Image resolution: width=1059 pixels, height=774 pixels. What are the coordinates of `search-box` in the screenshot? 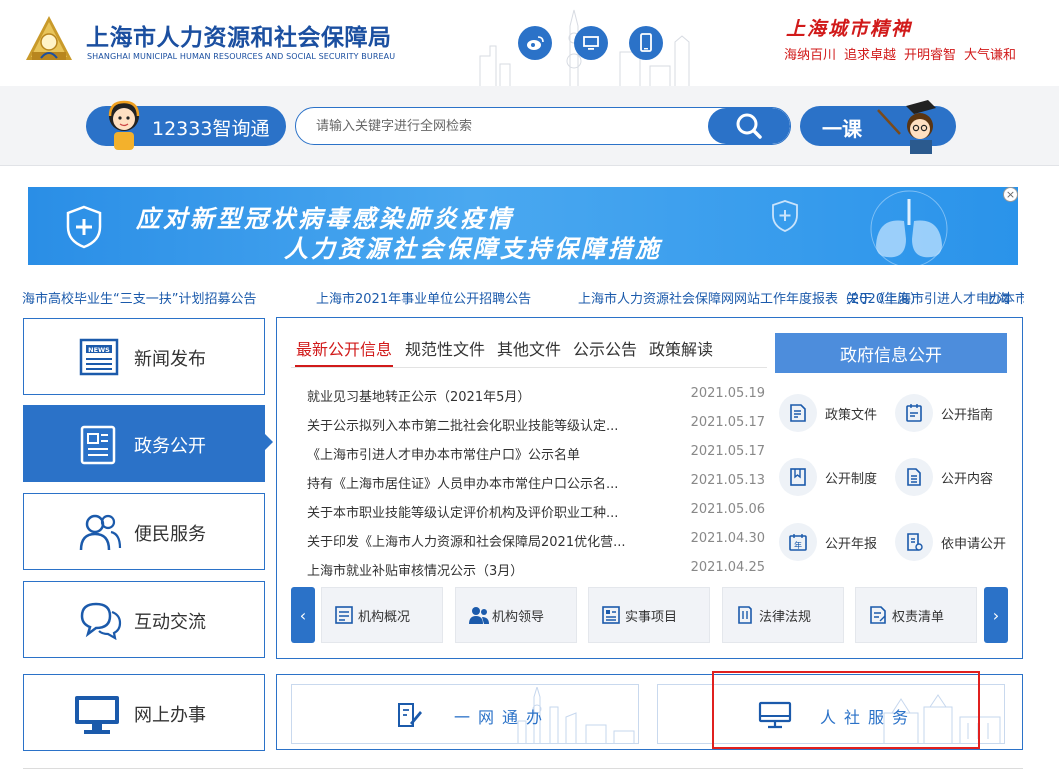 It's located at (543, 126).